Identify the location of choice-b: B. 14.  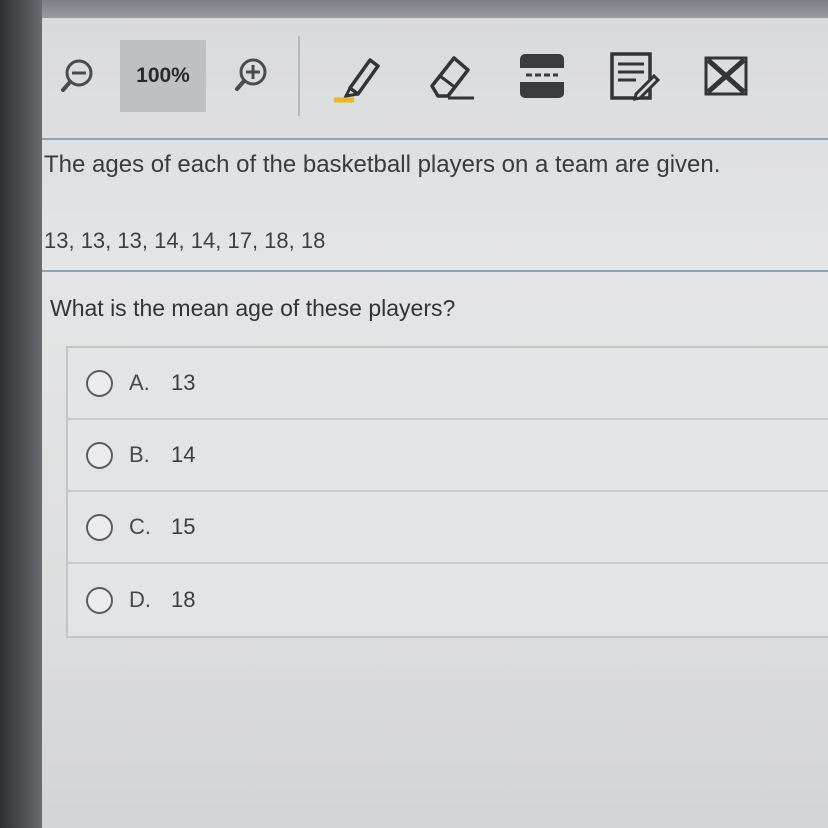
(448, 456).